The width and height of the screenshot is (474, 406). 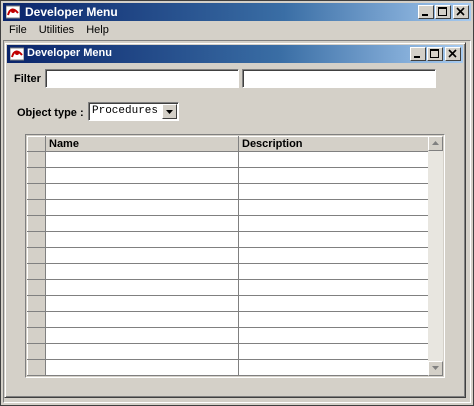 What do you see at coordinates (56, 30) in the screenshot?
I see `menu-utilities: Utilities` at bounding box center [56, 30].